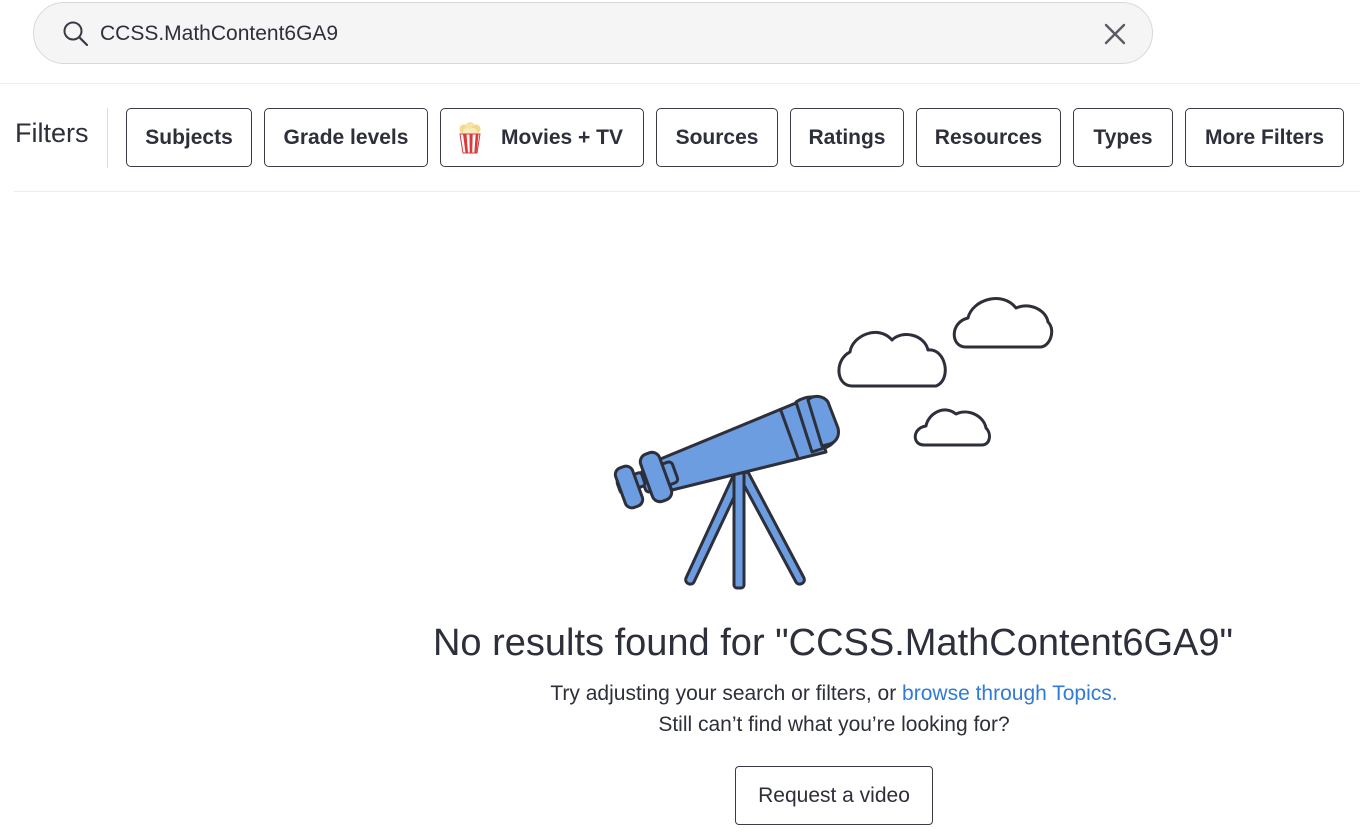  I want to click on filter-label: Grade levels, so click(346, 137).